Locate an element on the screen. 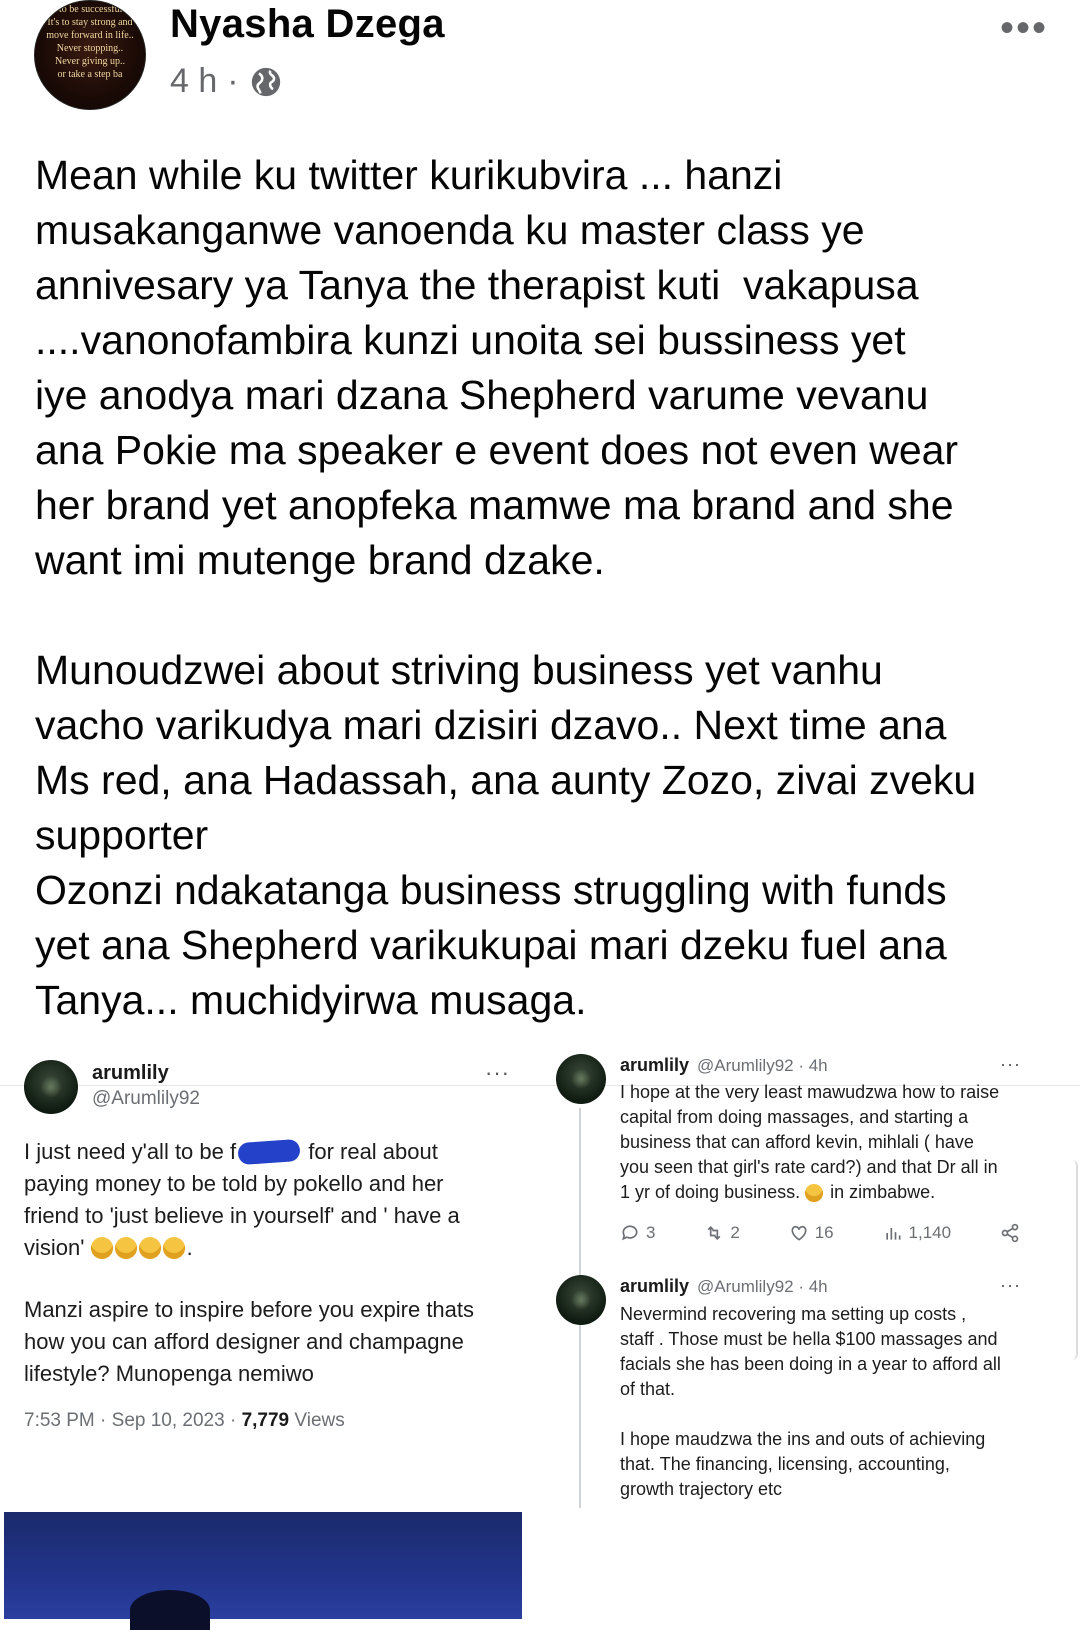 Image resolution: width=1080 pixels, height=1630 pixels. author-name: Nyasha Dzega is located at coordinates (307, 24).